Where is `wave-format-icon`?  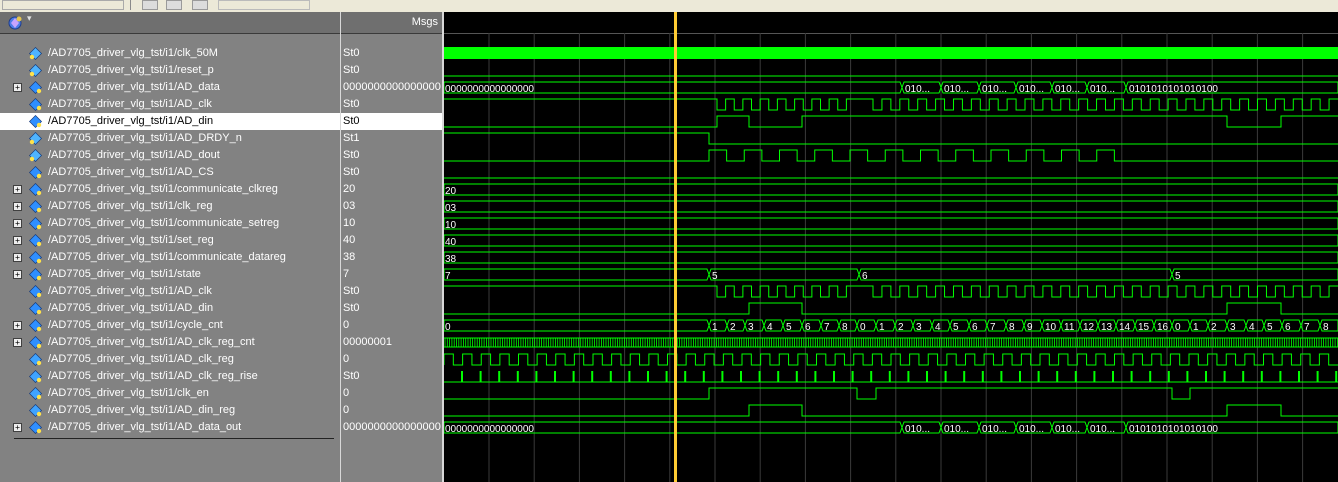 wave-format-icon is located at coordinates (15, 22).